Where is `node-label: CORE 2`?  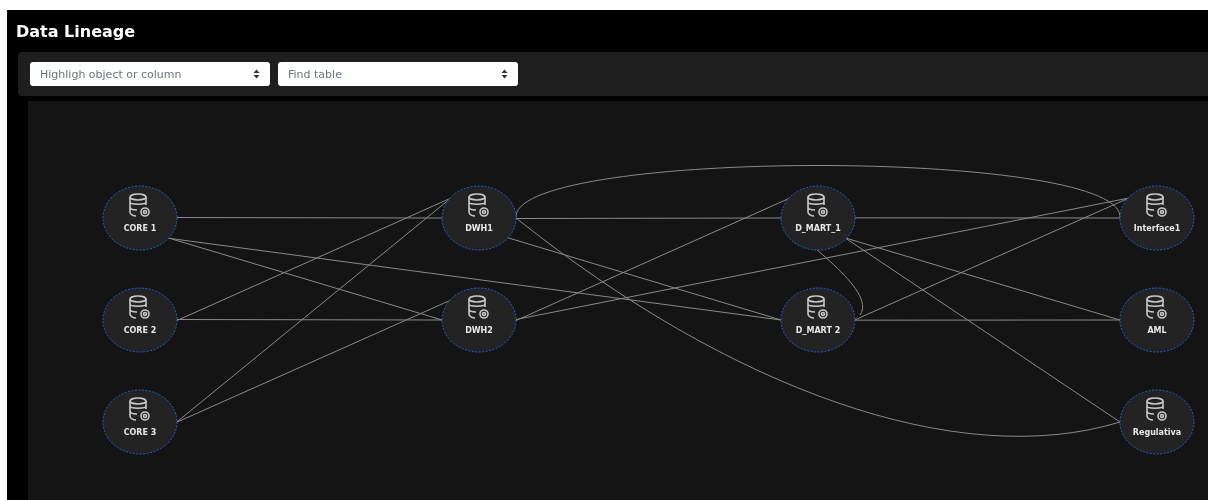
node-label: CORE 2 is located at coordinates (140, 330).